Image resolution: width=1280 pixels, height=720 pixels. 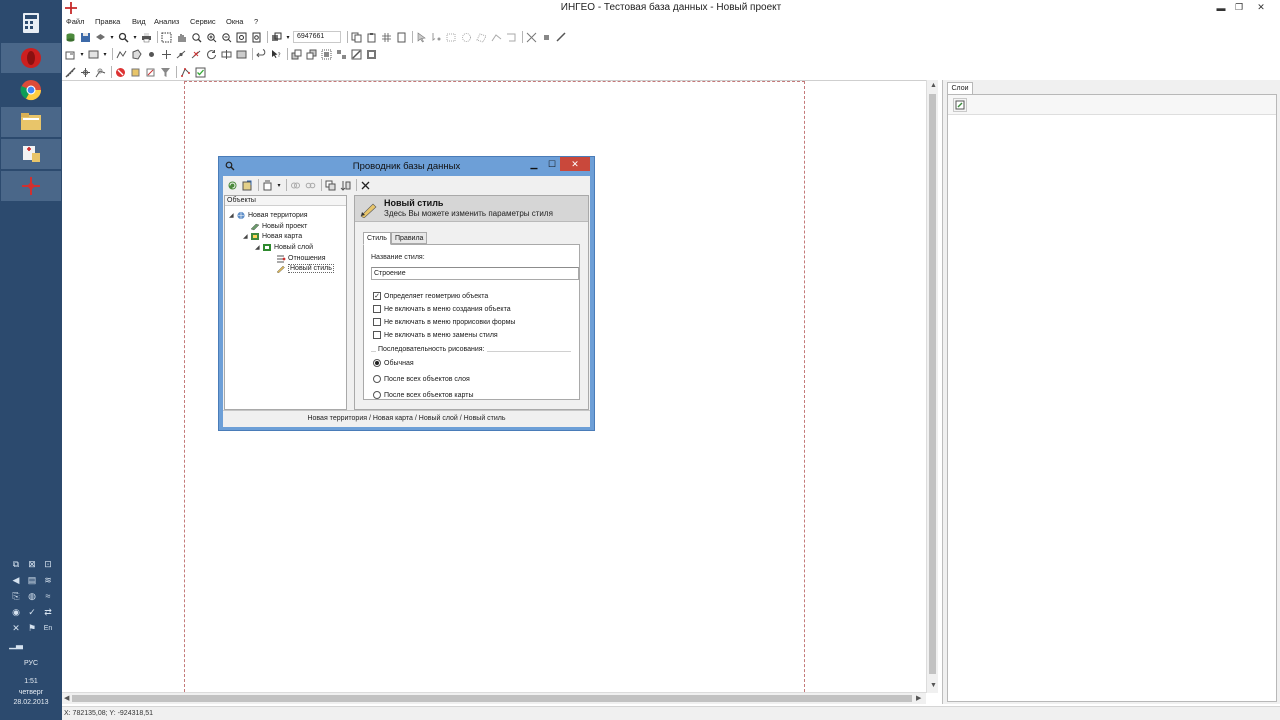 I want to click on dlg-sort-button, so click(x=345, y=185).